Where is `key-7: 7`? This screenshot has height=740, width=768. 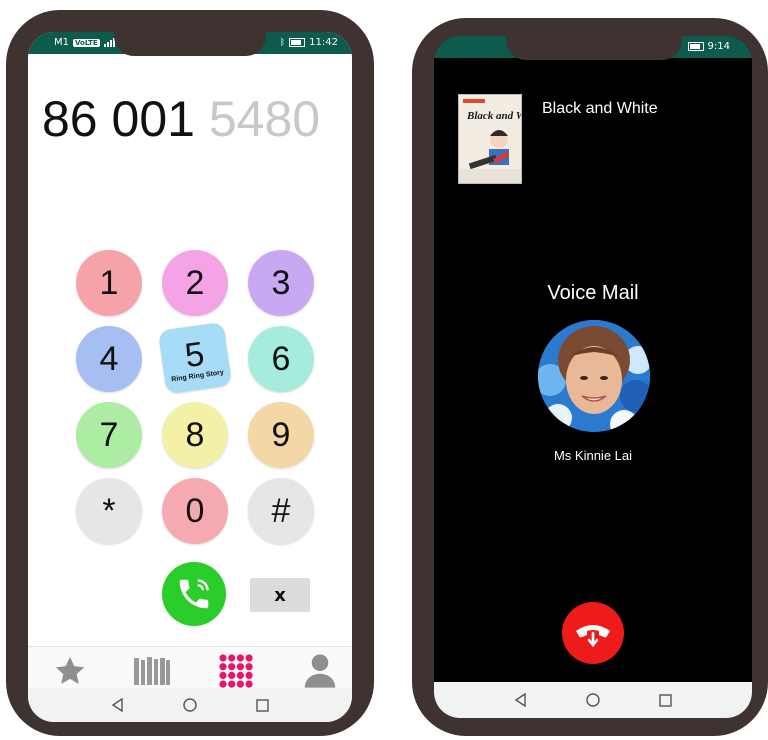
key-7: 7 is located at coordinates (109, 435).